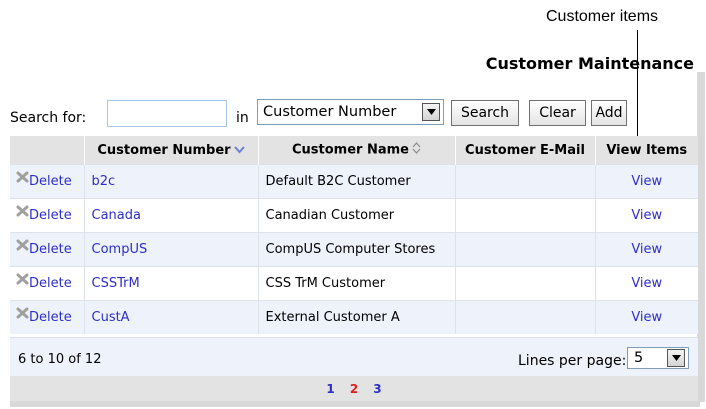 The width and height of the screenshot is (706, 409). What do you see at coordinates (164, 150) in the screenshot?
I see `column-header-label: Customer Number` at bounding box center [164, 150].